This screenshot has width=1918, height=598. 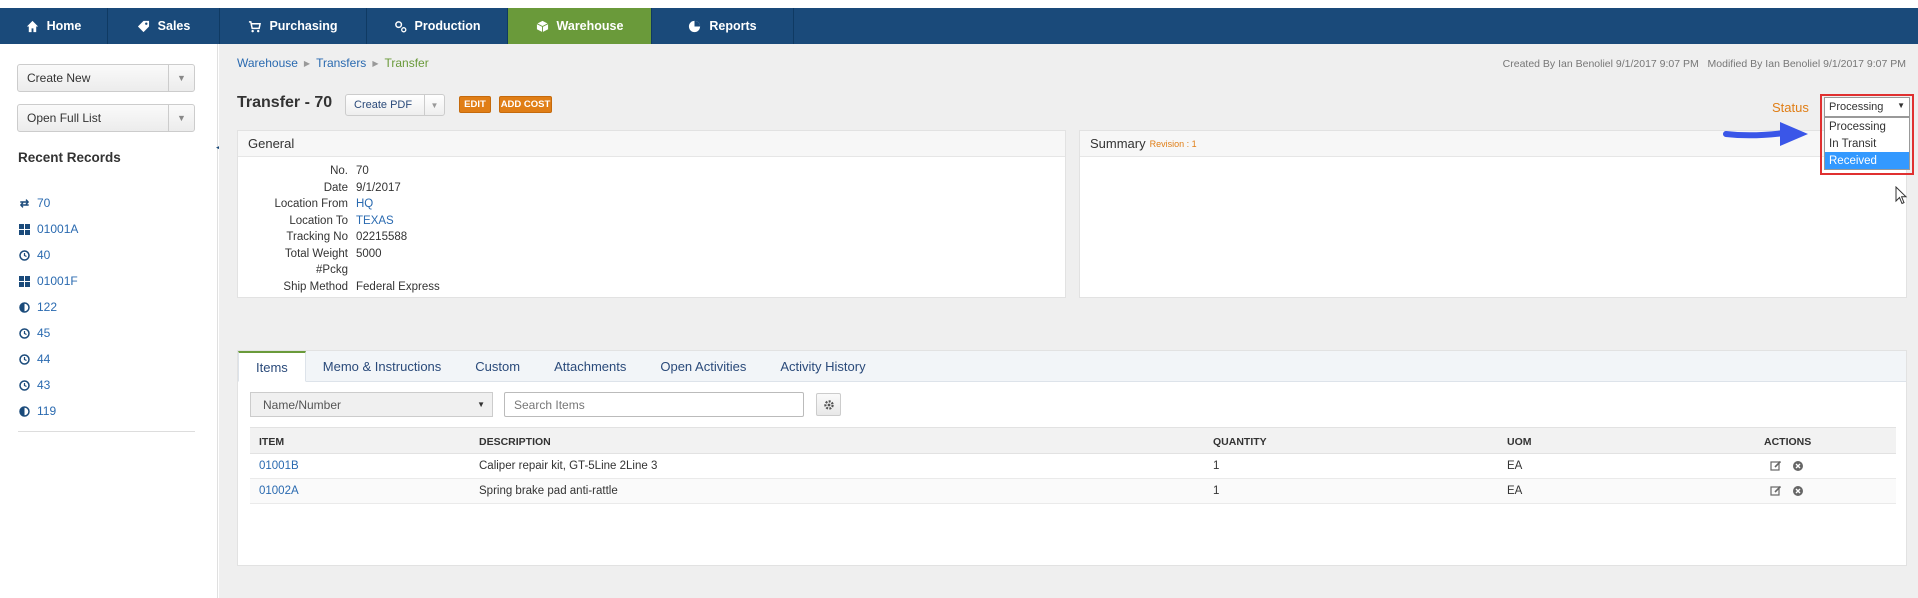 I want to click on field-row: #Pckg, so click(x=339, y=270).